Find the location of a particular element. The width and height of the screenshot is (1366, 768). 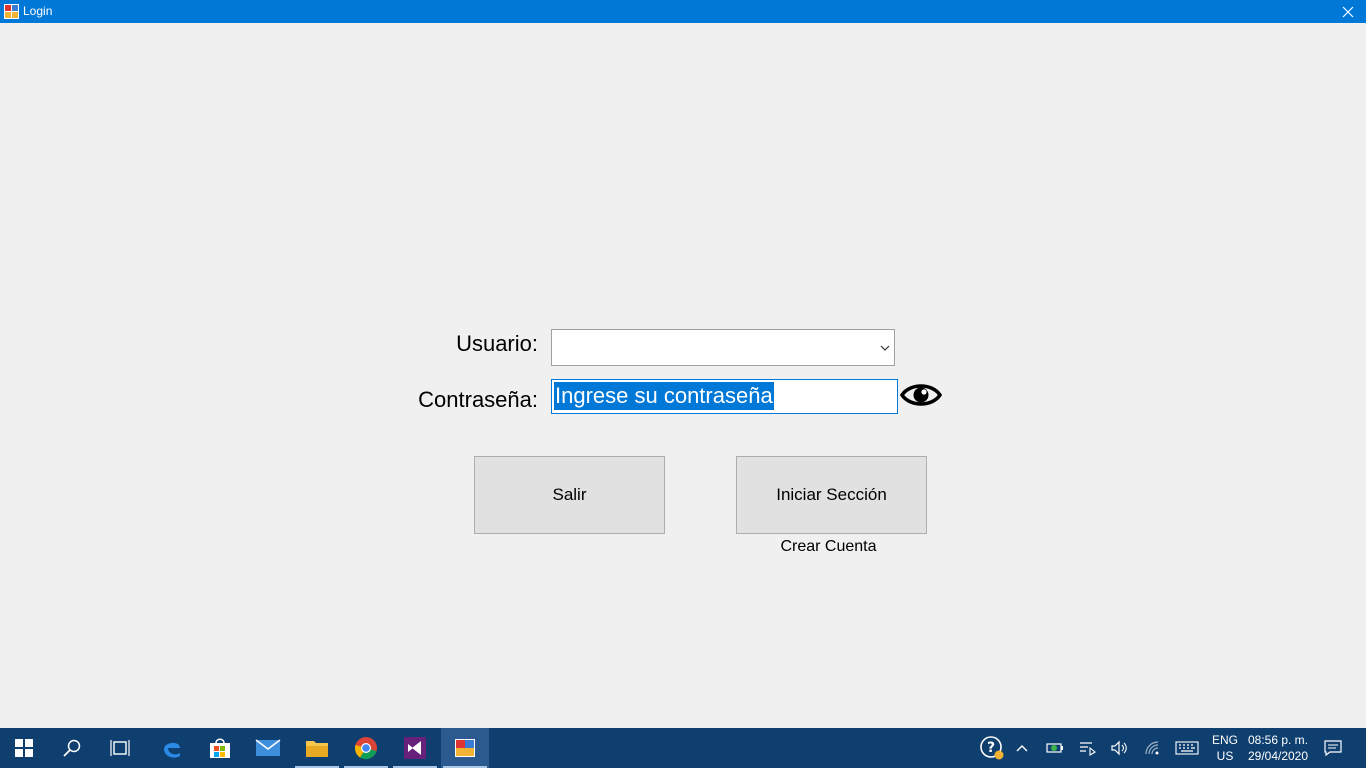

search-button is located at coordinates (72, 748).